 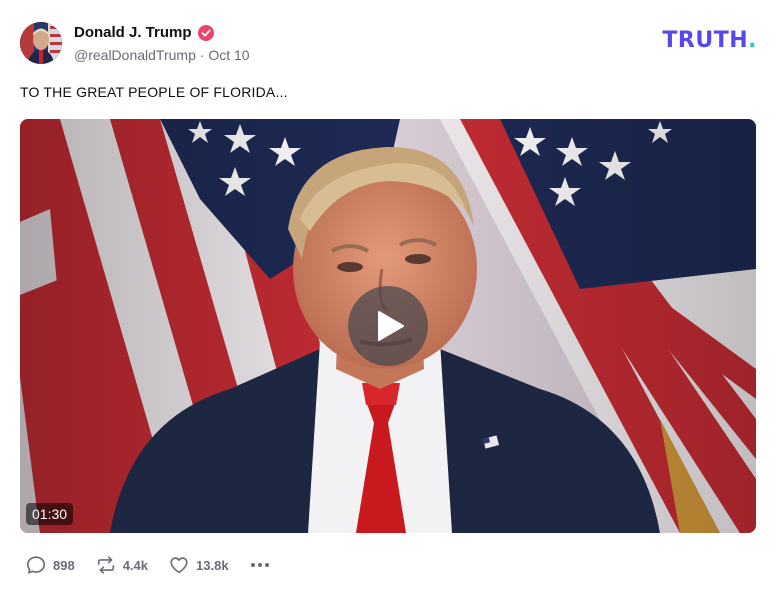 I want to click on post-meta: @realDonaldTrump · Oct 10, so click(x=162, y=55).